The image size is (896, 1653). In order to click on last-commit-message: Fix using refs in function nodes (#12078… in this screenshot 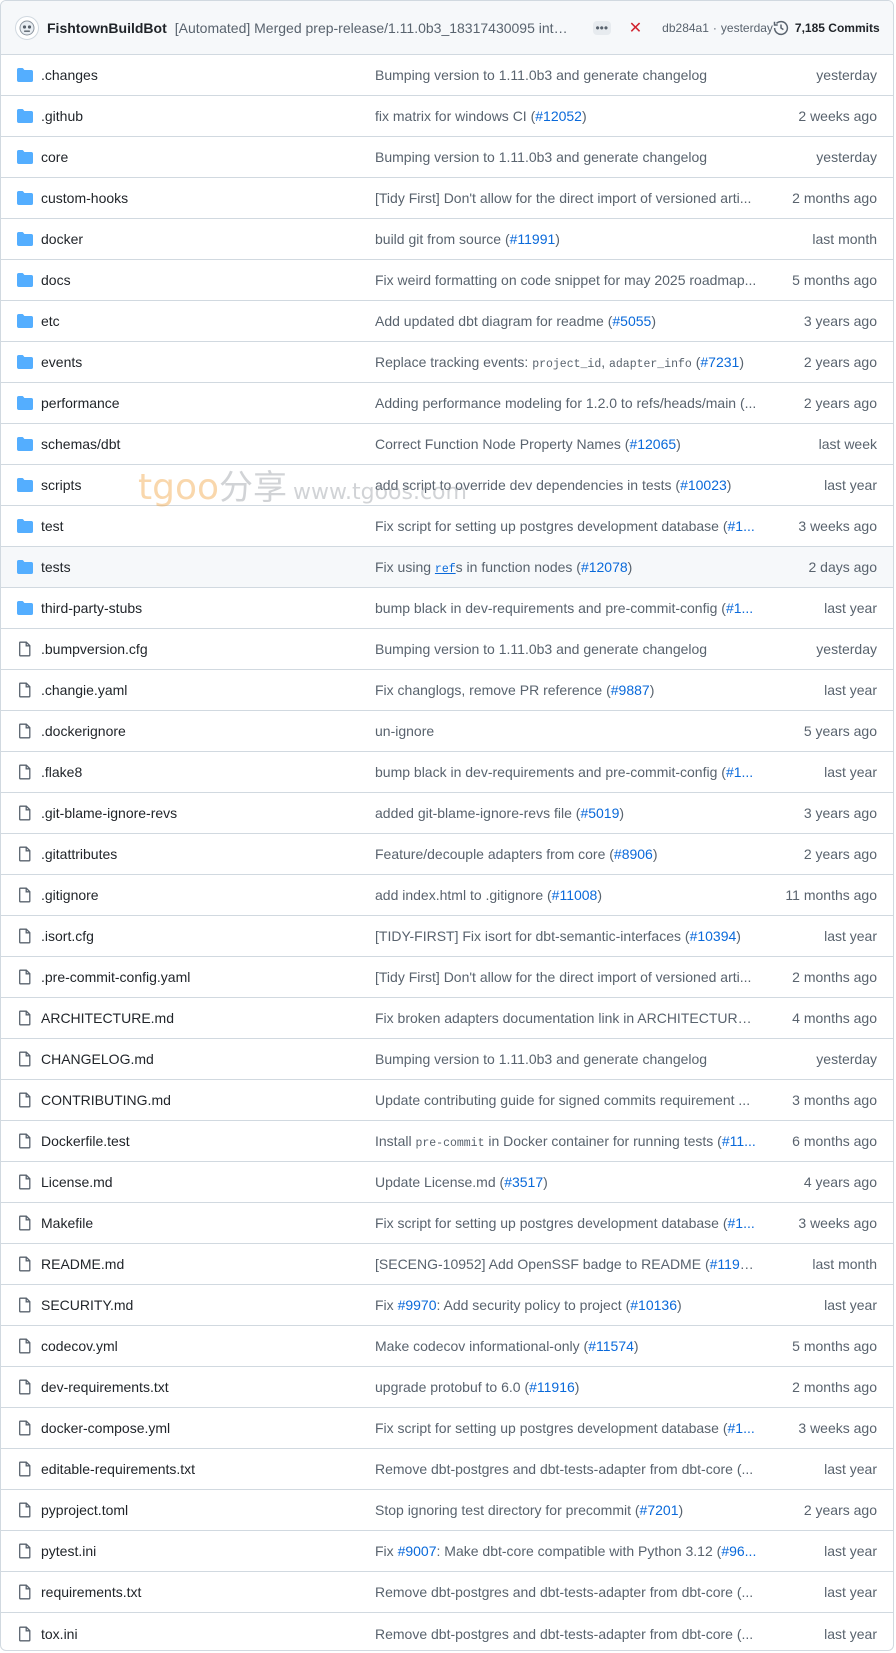, I will do `click(566, 567)`.